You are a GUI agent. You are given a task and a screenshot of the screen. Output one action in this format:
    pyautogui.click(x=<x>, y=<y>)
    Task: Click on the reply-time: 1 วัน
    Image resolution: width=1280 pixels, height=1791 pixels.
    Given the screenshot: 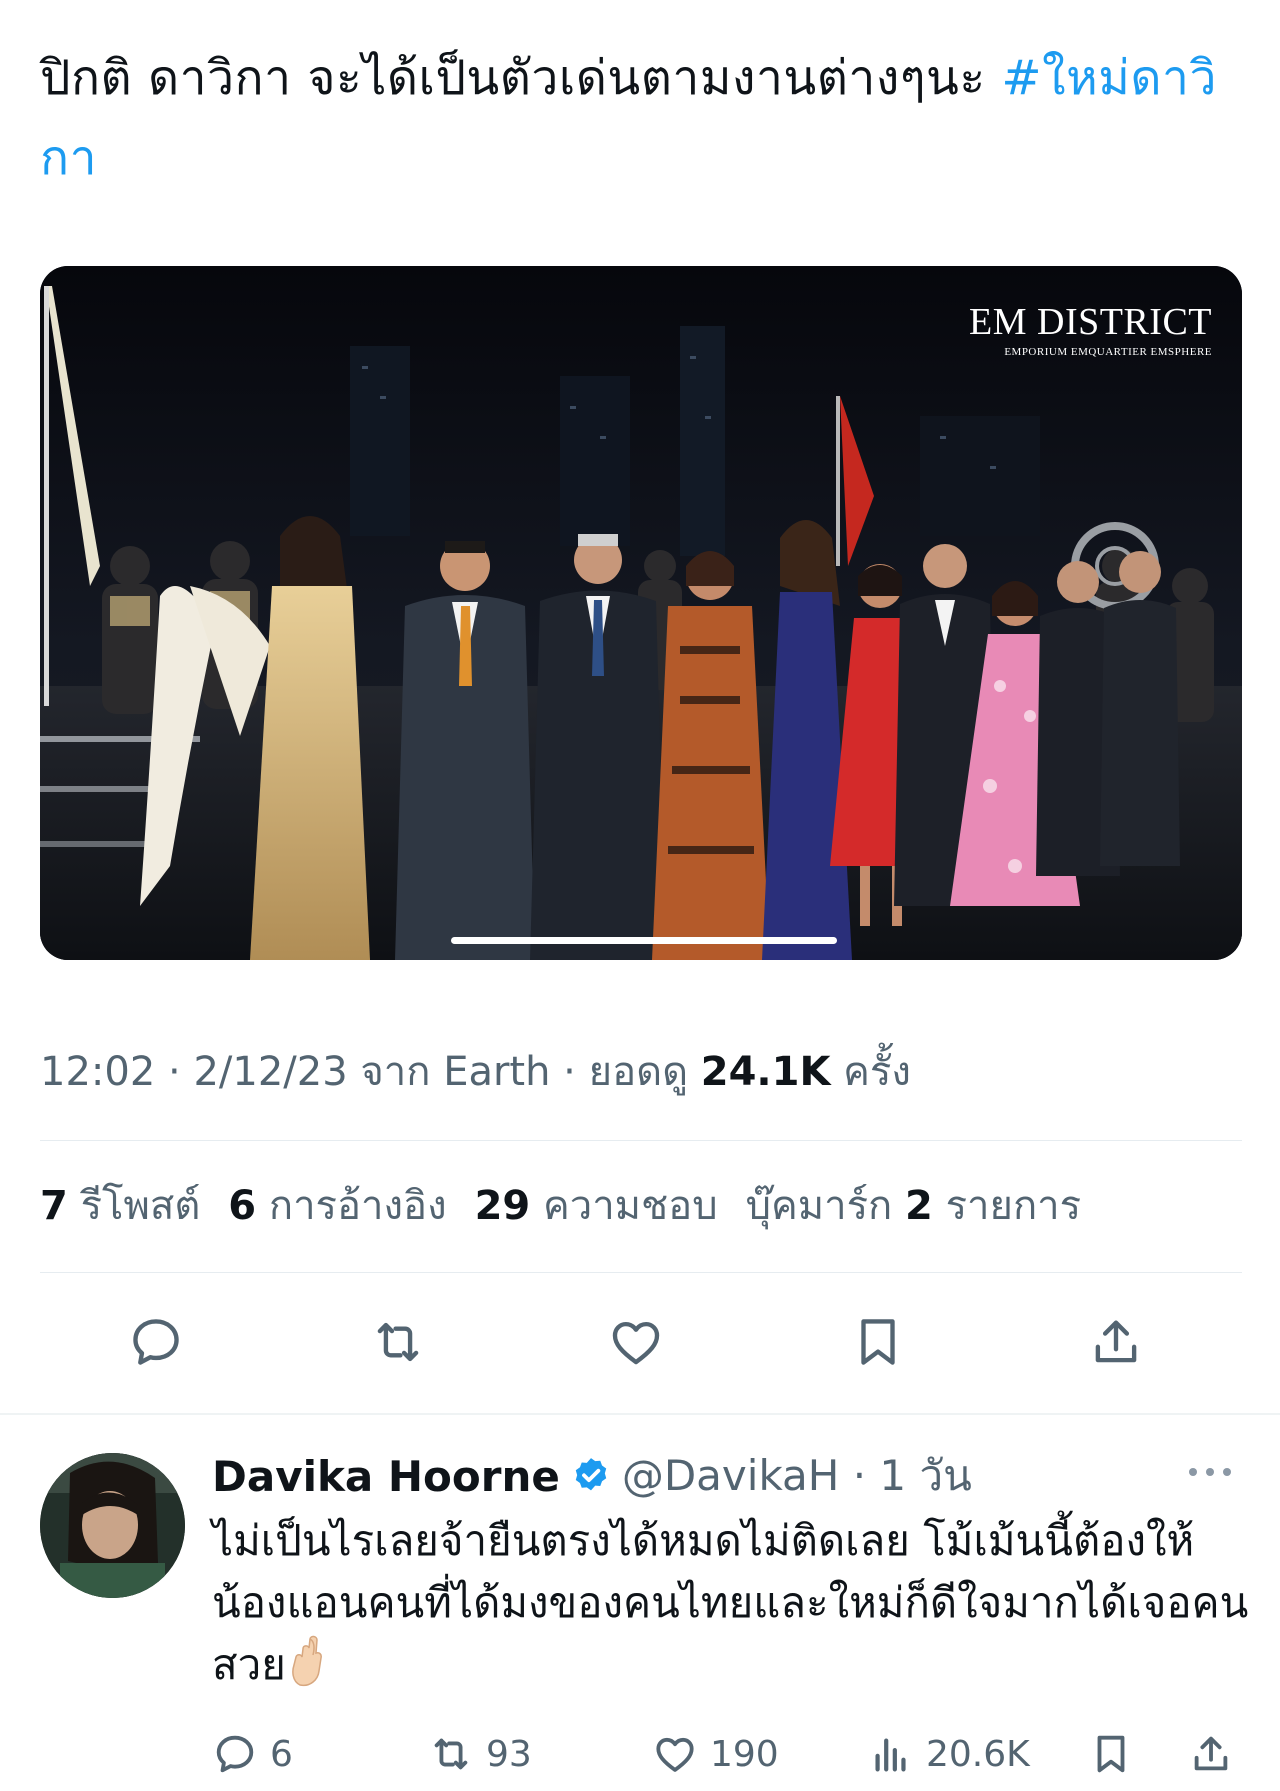 What is the action you would take?
    pyautogui.click(x=925, y=1475)
    